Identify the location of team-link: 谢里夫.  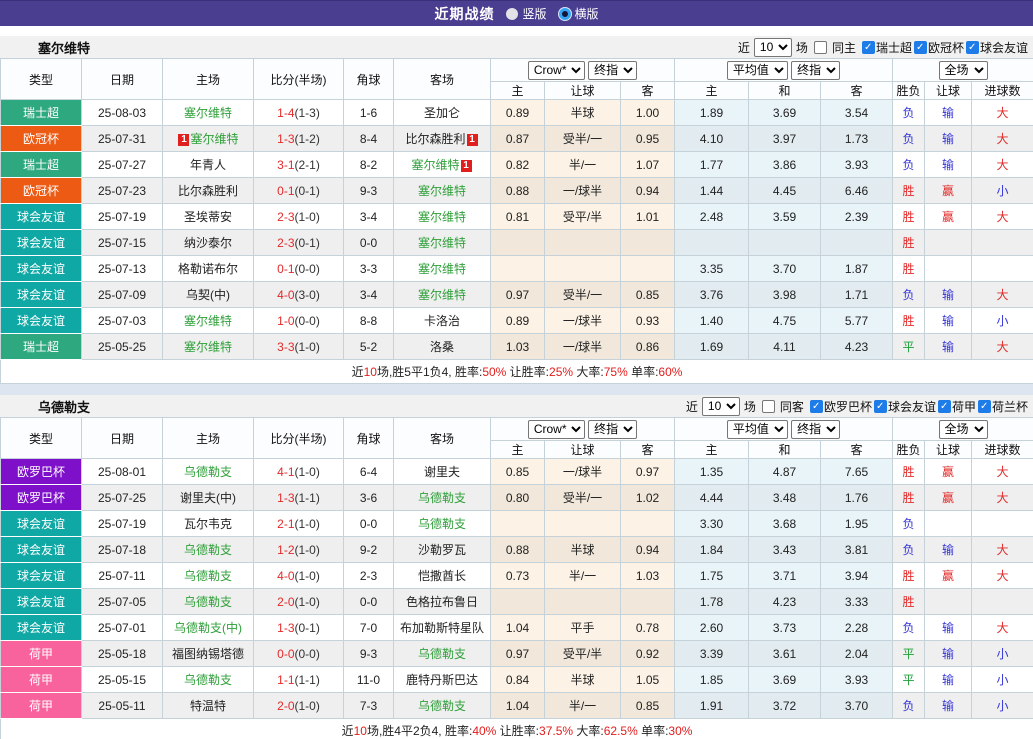
(442, 472).